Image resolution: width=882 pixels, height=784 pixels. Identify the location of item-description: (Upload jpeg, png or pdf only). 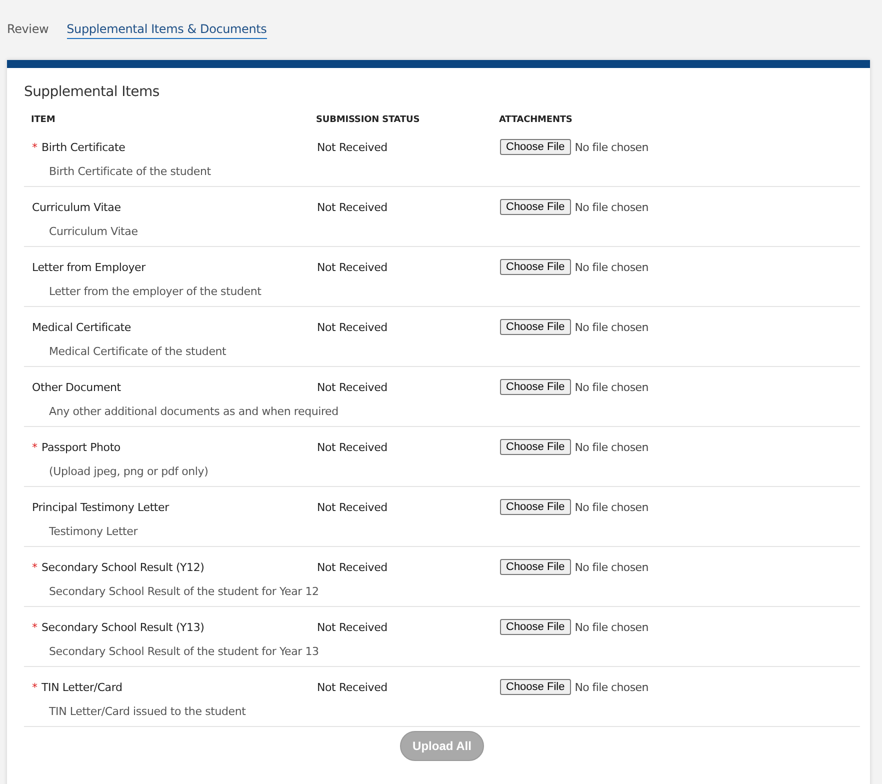
(129, 471).